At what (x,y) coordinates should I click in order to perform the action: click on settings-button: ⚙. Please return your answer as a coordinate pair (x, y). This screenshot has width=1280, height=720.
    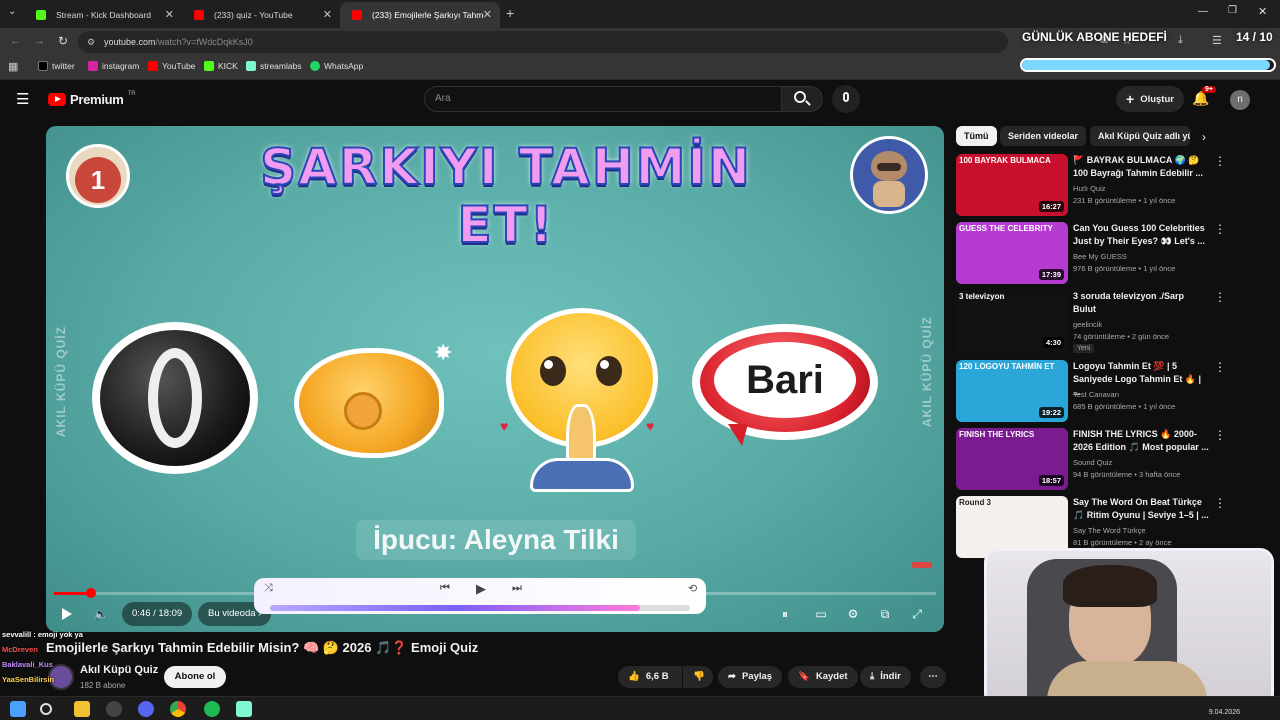
    Looking at the image, I should click on (853, 614).